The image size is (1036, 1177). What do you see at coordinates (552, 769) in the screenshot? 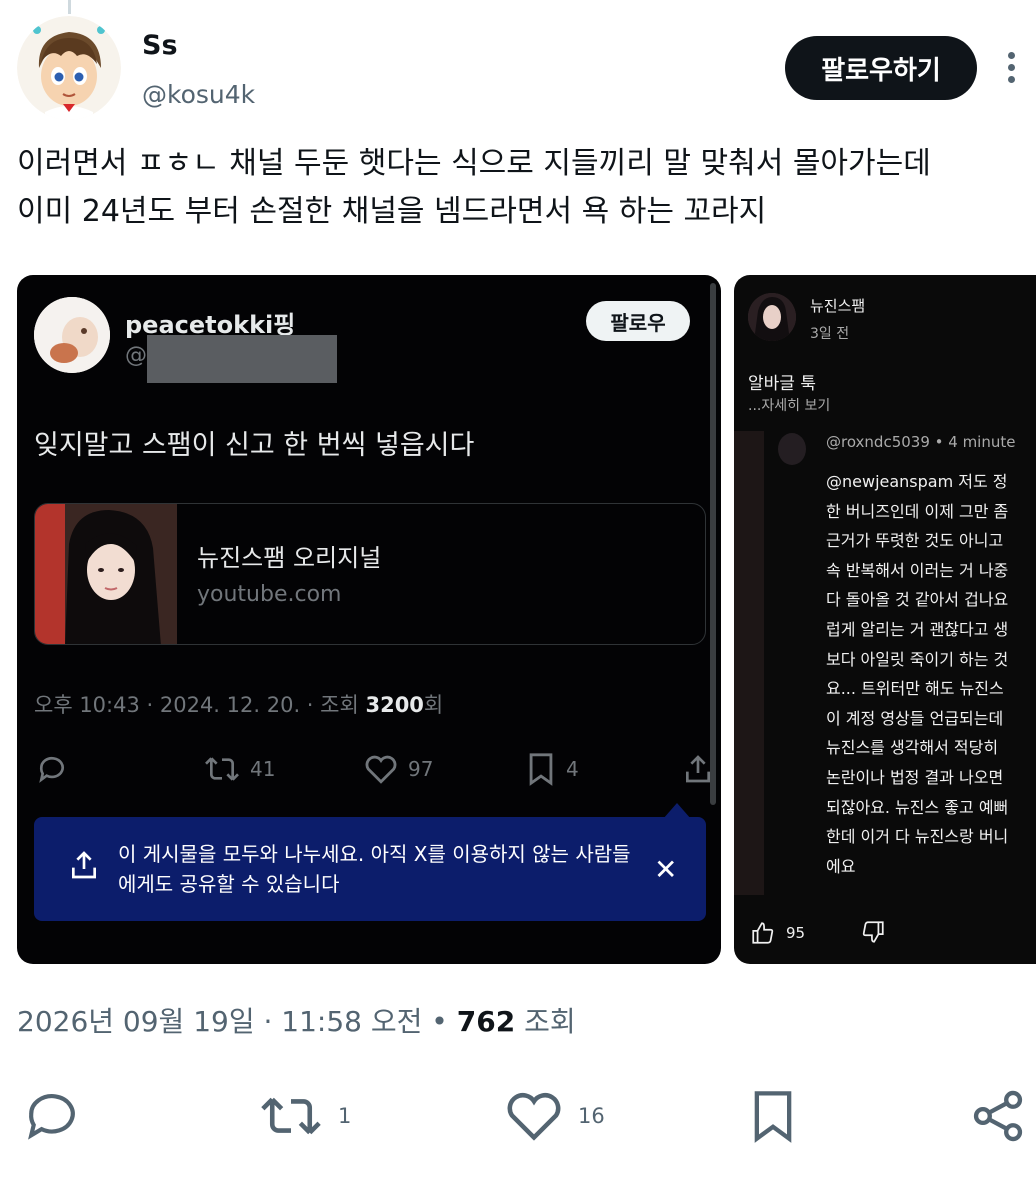
I see `embedded-bookmark: 4` at bounding box center [552, 769].